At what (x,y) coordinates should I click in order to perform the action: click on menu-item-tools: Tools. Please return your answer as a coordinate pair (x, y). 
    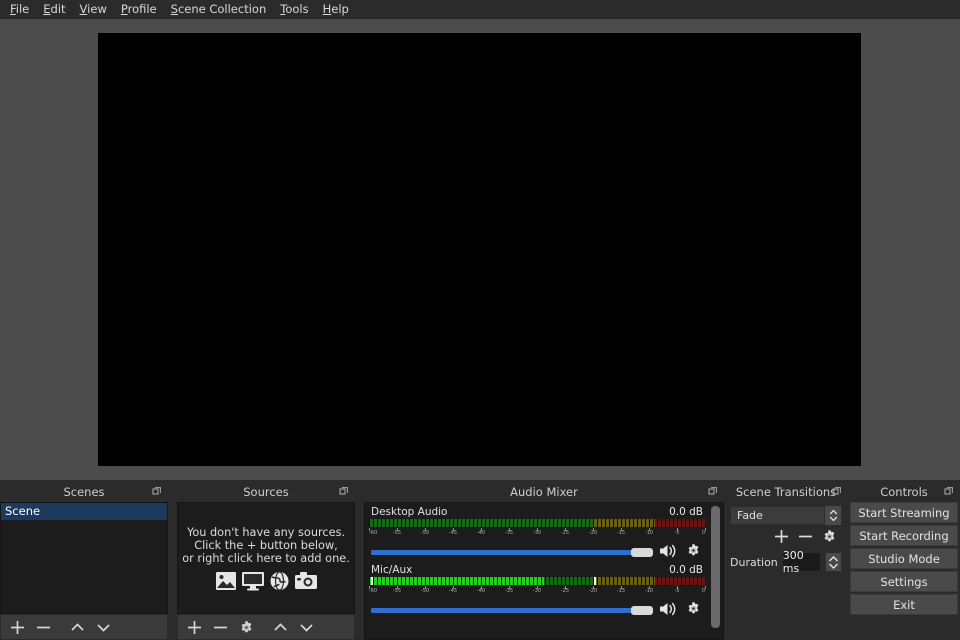
    Looking at the image, I should click on (294, 9).